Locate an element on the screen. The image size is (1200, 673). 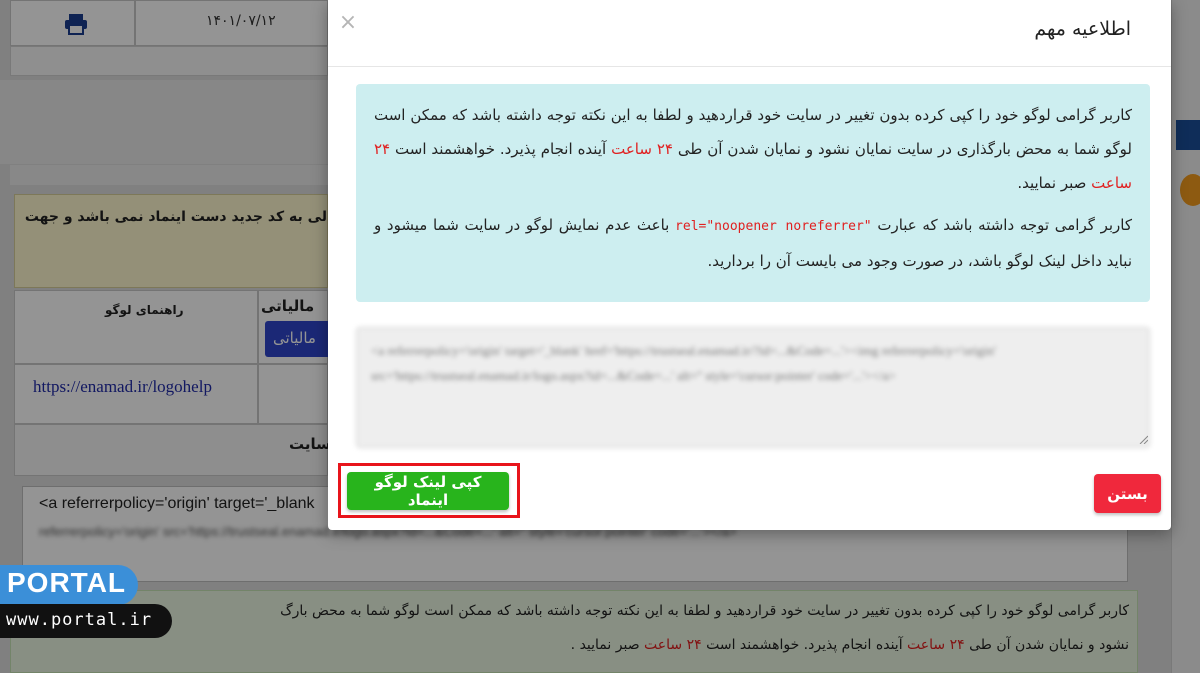
modal-header: اطلاعیه مهم × is located at coordinates (749, 33).